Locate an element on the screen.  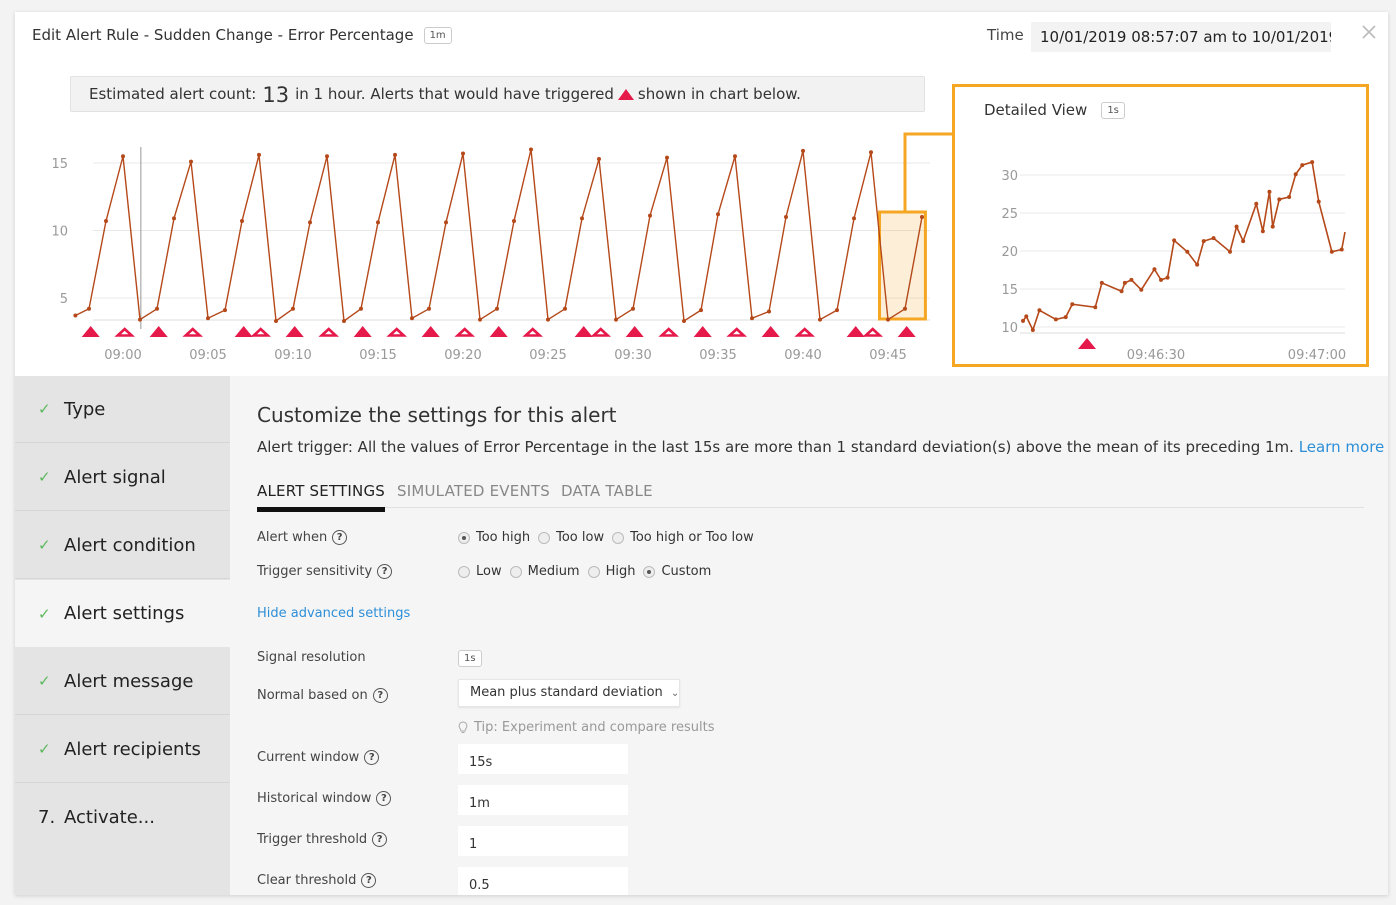
normal-based-on-select: Mean plus standard deviation ⌄ is located at coordinates (569, 693).